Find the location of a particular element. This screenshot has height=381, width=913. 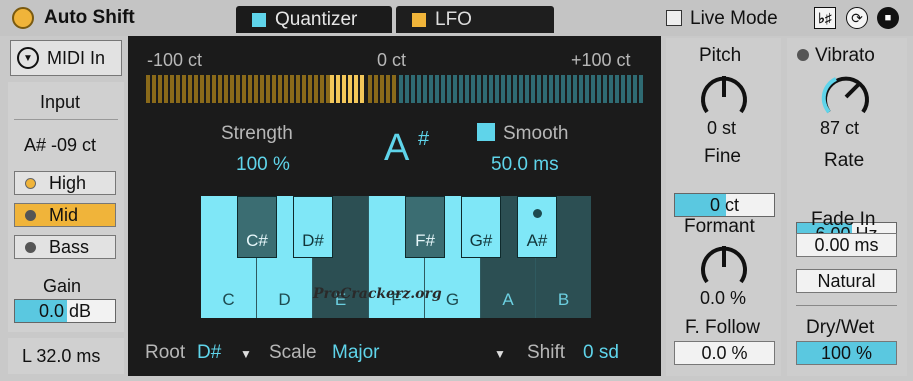

range-mid-button: Mid is located at coordinates (65, 215).